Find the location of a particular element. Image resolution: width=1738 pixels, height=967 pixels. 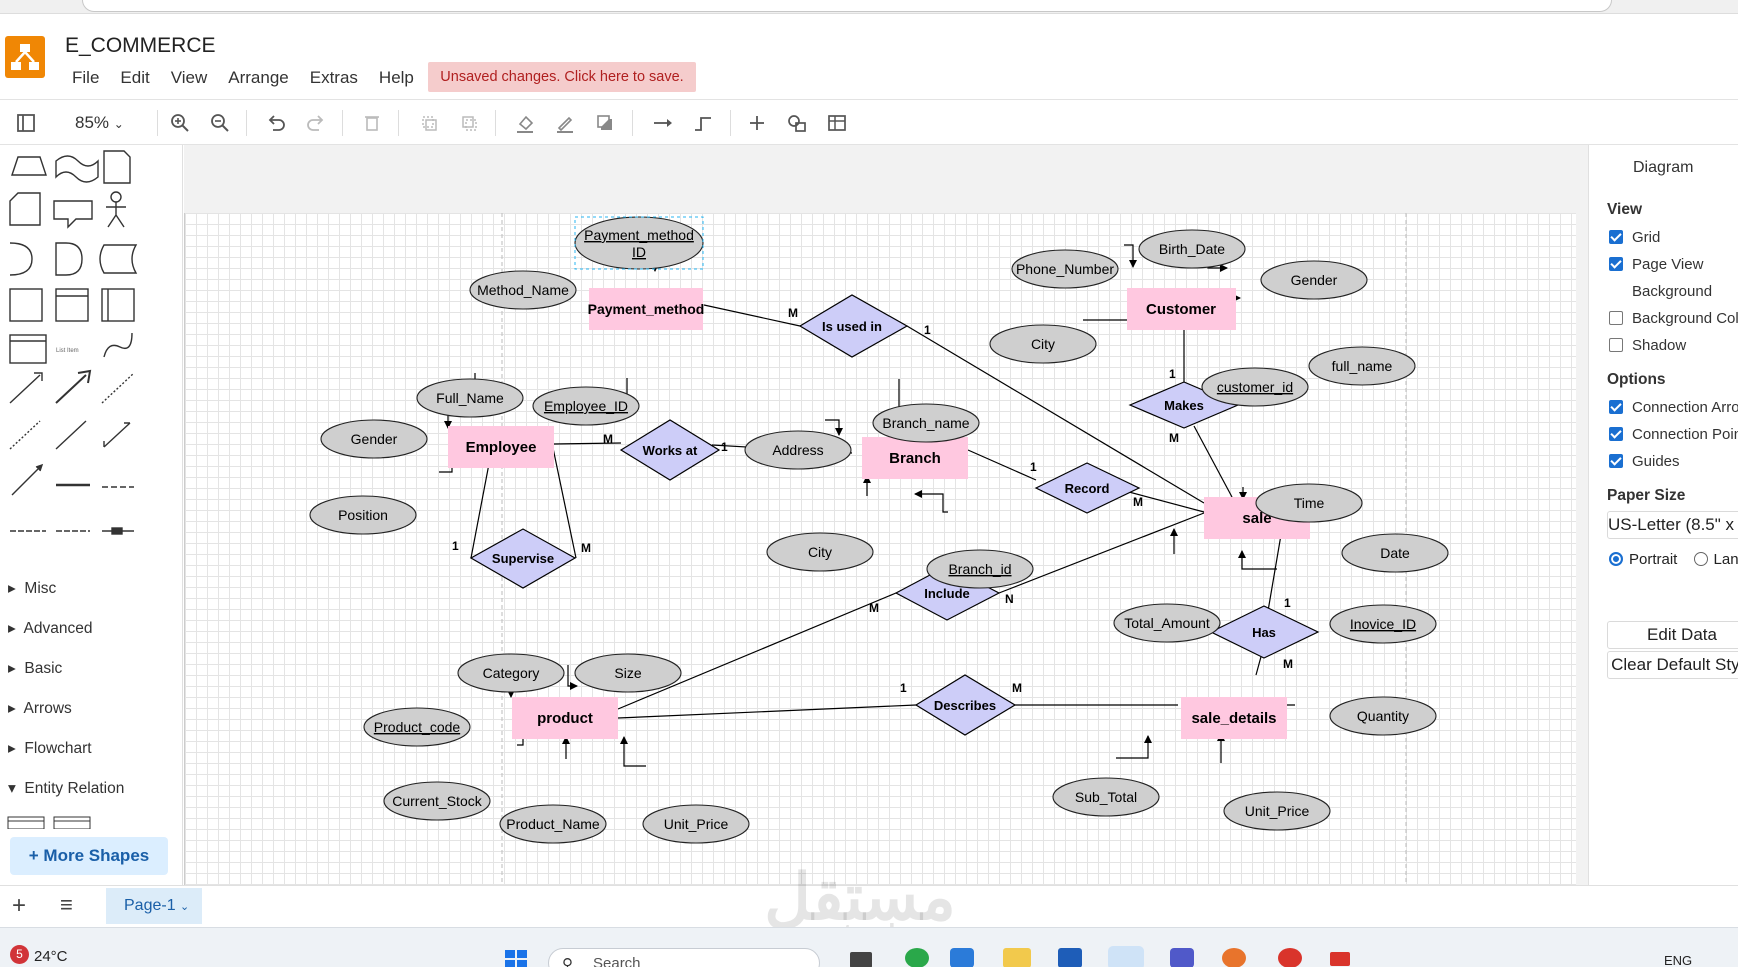

attribute-current-stock: Current_Stock is located at coordinates (437, 801).